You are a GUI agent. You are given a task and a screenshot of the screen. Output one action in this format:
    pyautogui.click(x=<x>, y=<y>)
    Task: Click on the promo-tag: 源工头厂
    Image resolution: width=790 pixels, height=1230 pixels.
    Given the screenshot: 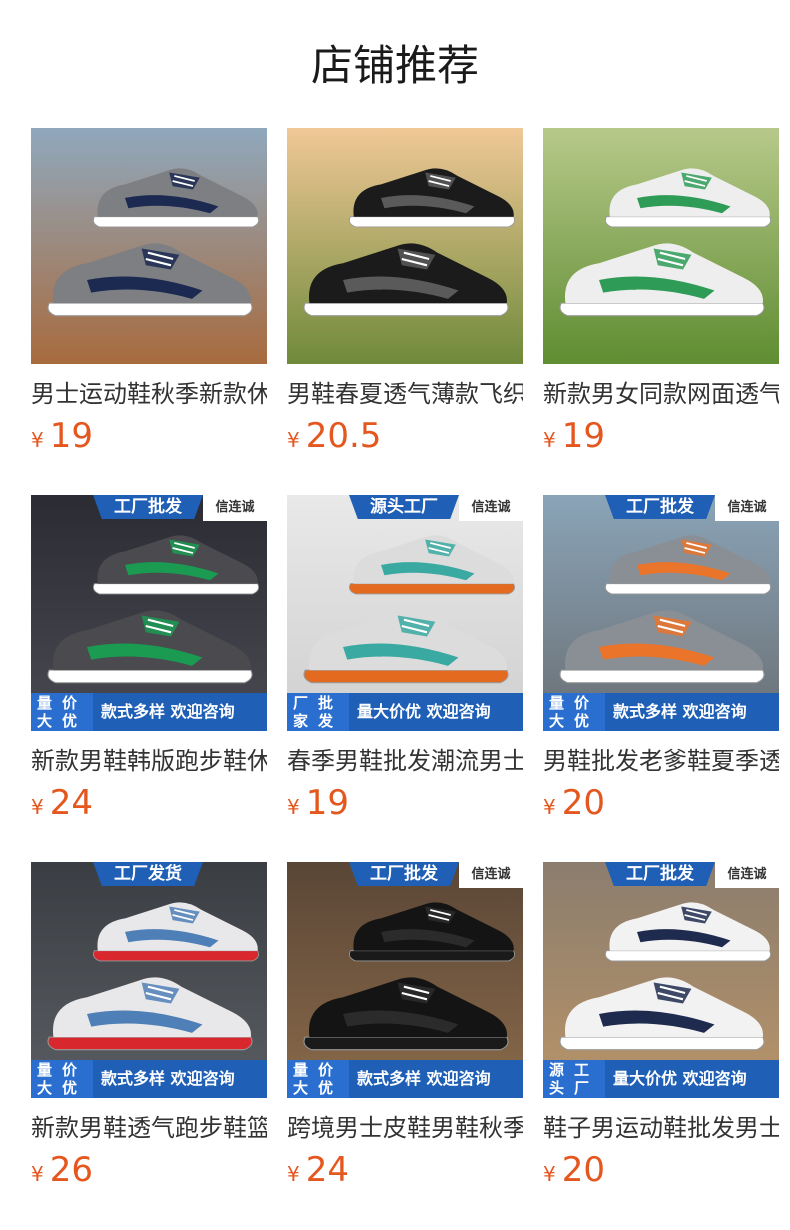 What is the action you would take?
    pyautogui.click(x=574, y=1079)
    